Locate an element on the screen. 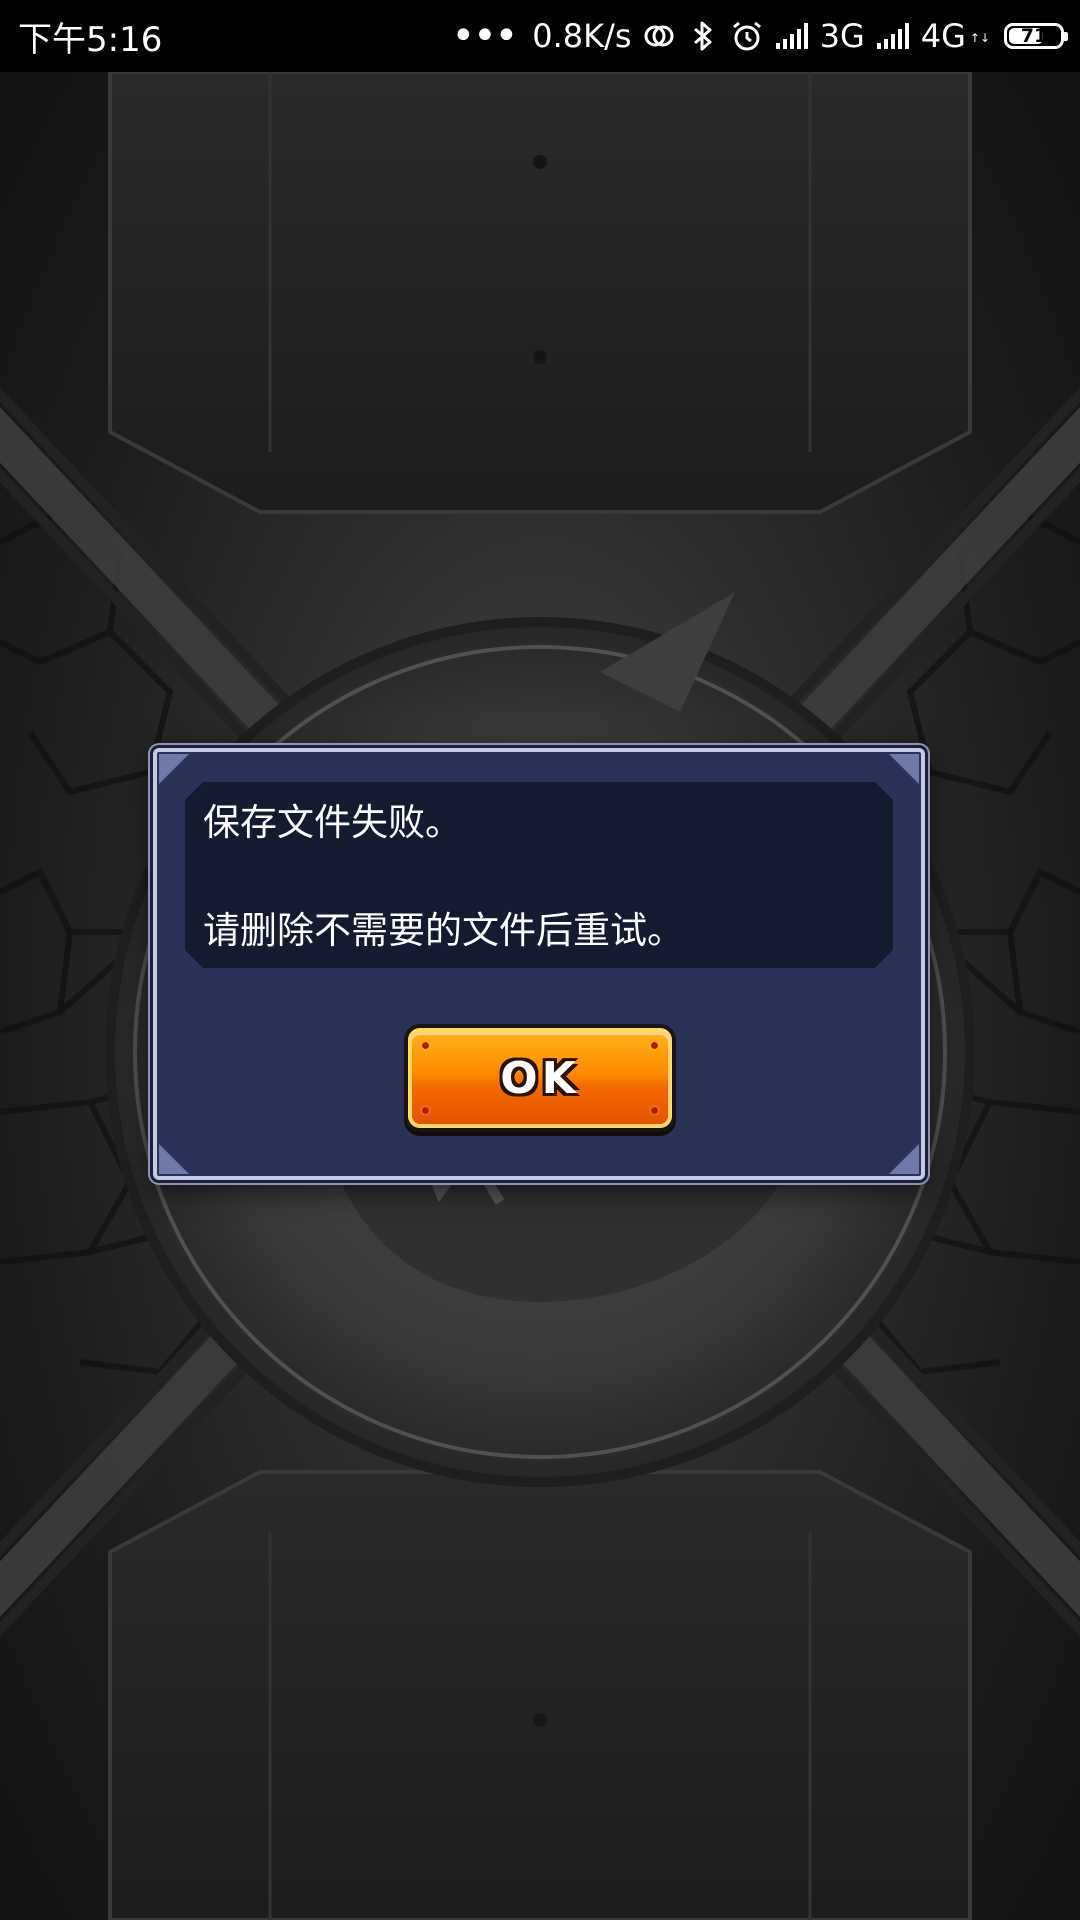 The width and height of the screenshot is (1080, 1920). battery-tip is located at coordinates (1066, 36).